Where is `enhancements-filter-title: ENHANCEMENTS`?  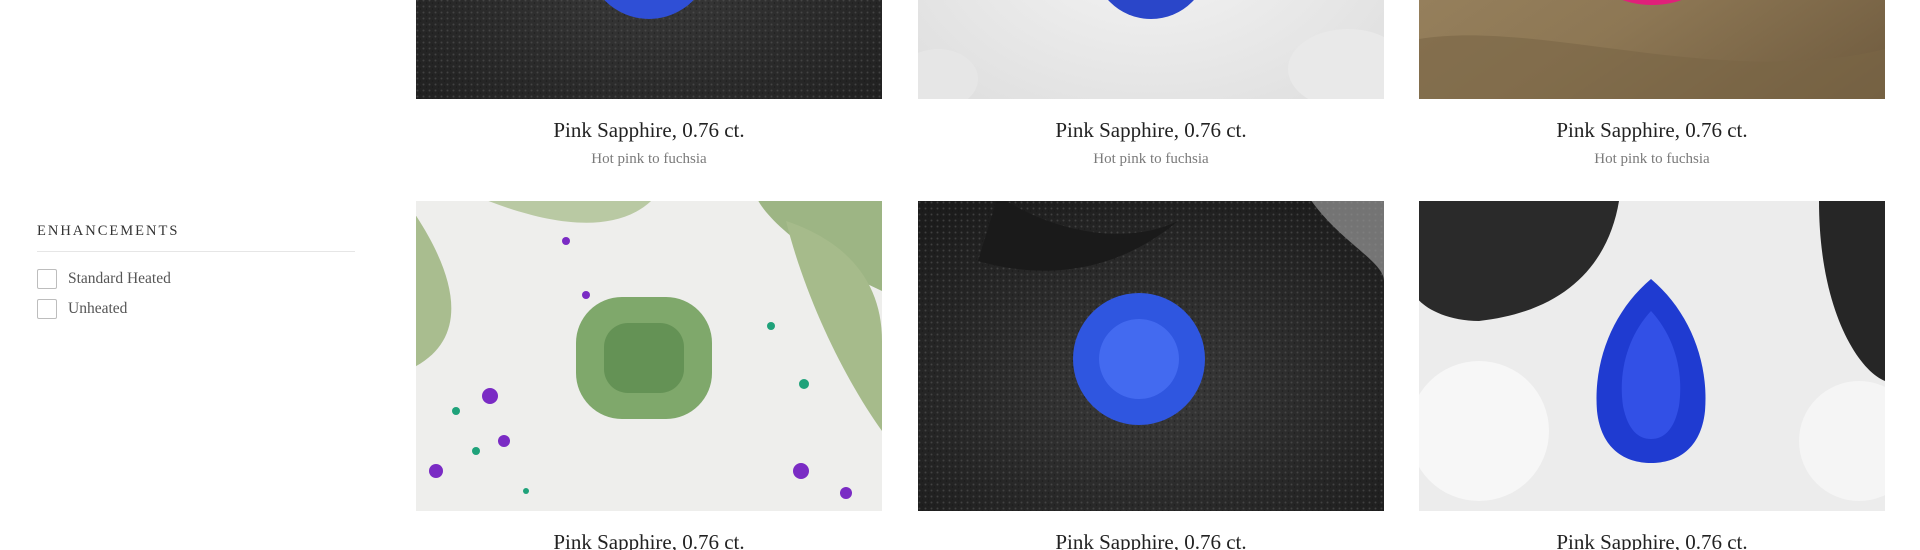 enhancements-filter-title: ENHANCEMENTS is located at coordinates (196, 237).